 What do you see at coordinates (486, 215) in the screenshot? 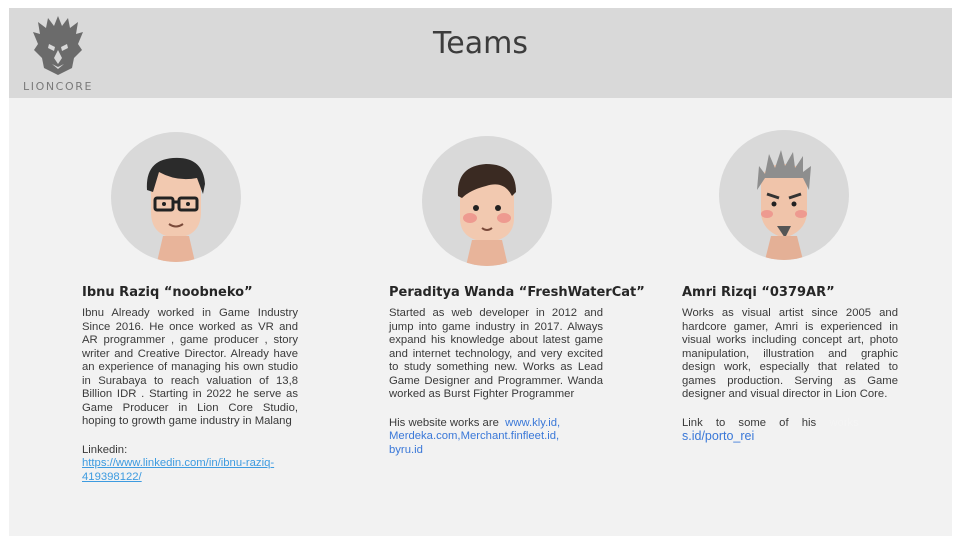
I see `face-smile-icon` at bounding box center [486, 215].